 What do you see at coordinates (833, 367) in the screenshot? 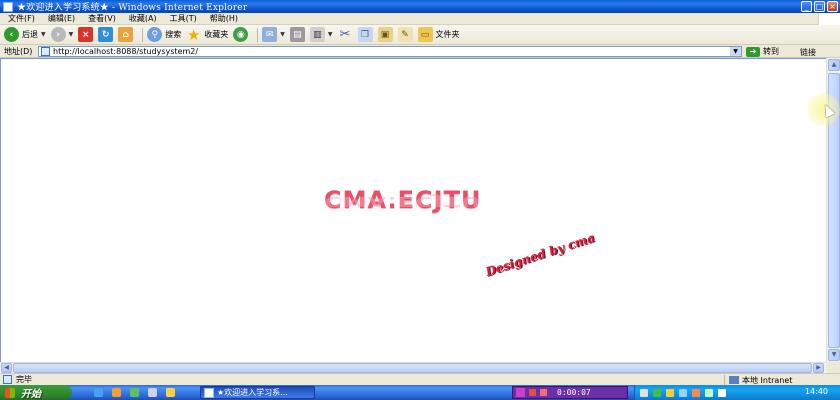
I see `scrollbar-corner` at bounding box center [833, 367].